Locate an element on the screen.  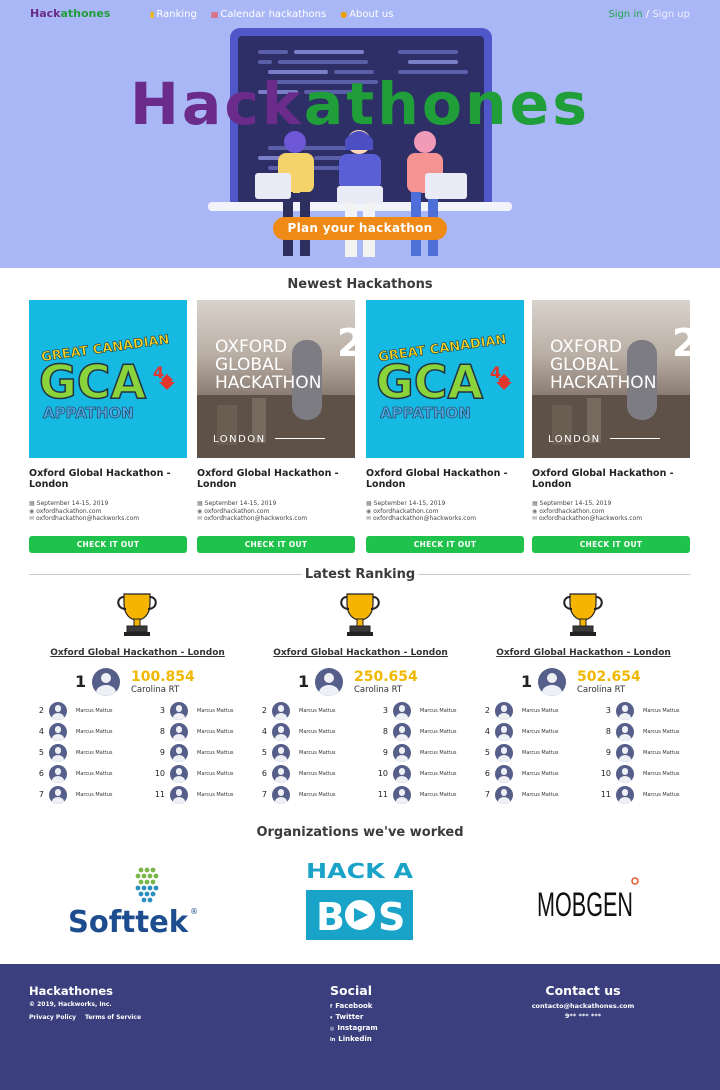
terms-link: Terms of Service is located at coordinates (113, 1017).